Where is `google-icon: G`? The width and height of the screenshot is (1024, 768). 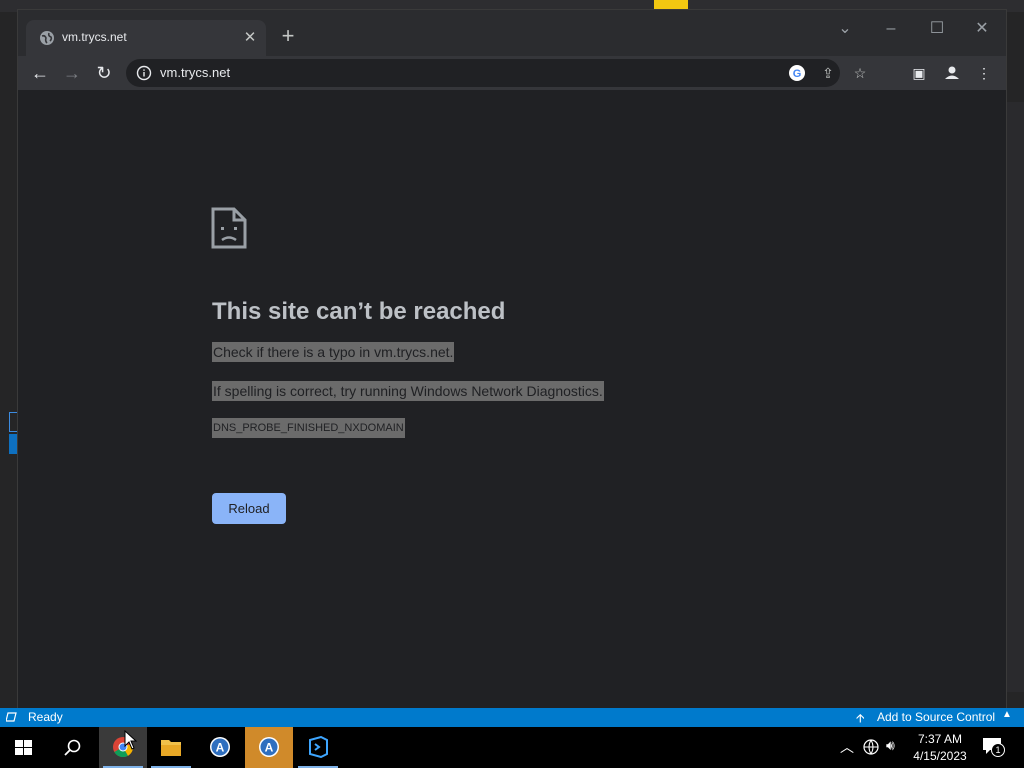
google-icon: G is located at coordinates (797, 73).